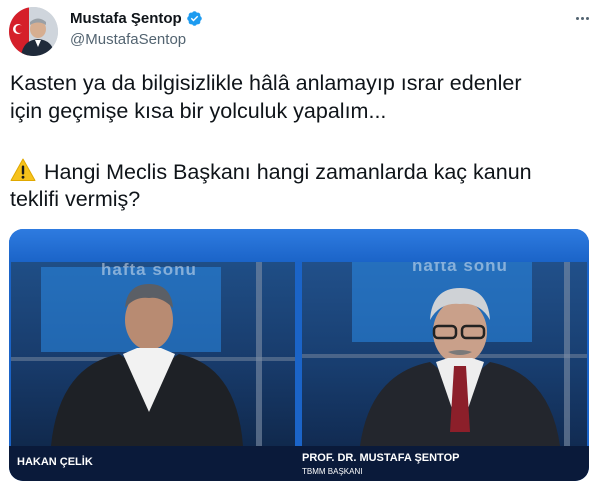  I want to click on verified-icon, so click(194, 18).